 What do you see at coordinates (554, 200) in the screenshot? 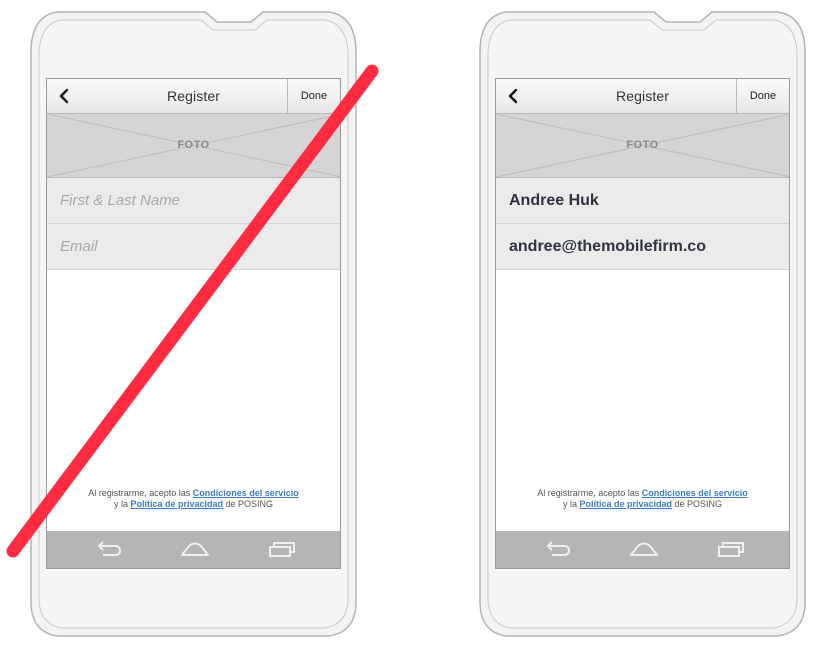
I see `name-value: Andree Huk` at bounding box center [554, 200].